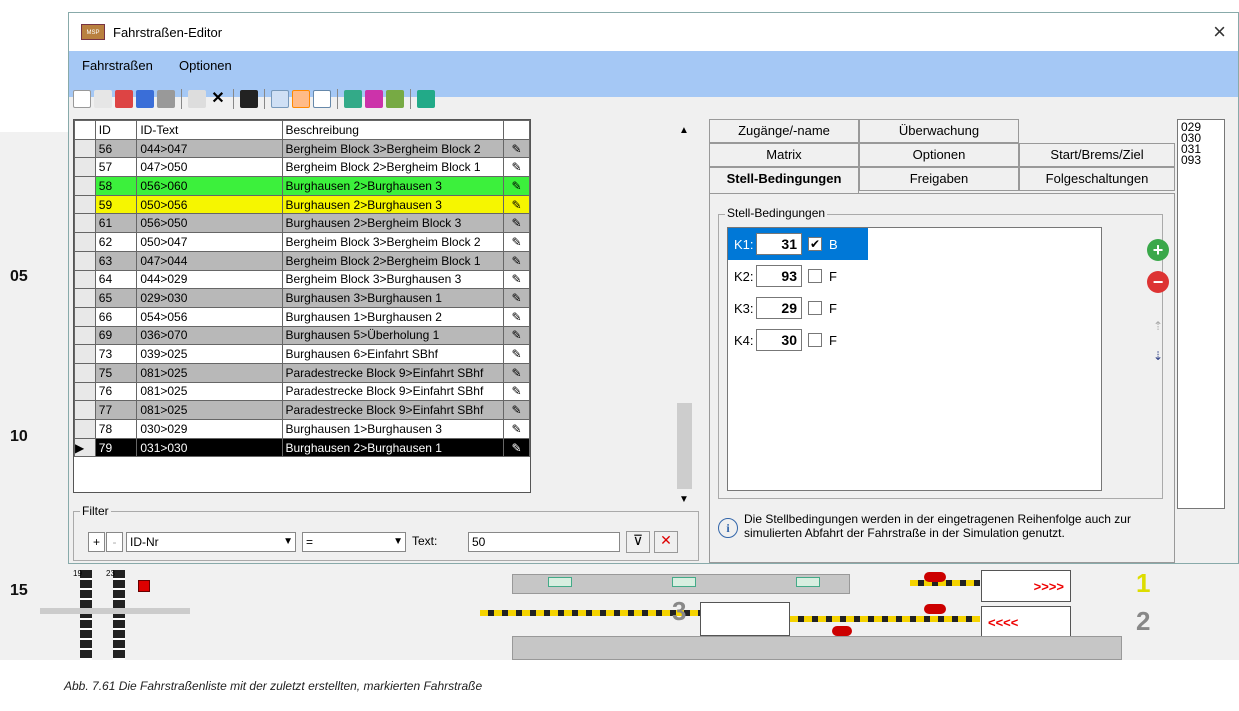 This screenshot has width=1239, height=711. What do you see at coordinates (302, 186) in the screenshot?
I see `table-row: 58 056>060 Burghausen 2>Burghausen 3 ✎` at bounding box center [302, 186].